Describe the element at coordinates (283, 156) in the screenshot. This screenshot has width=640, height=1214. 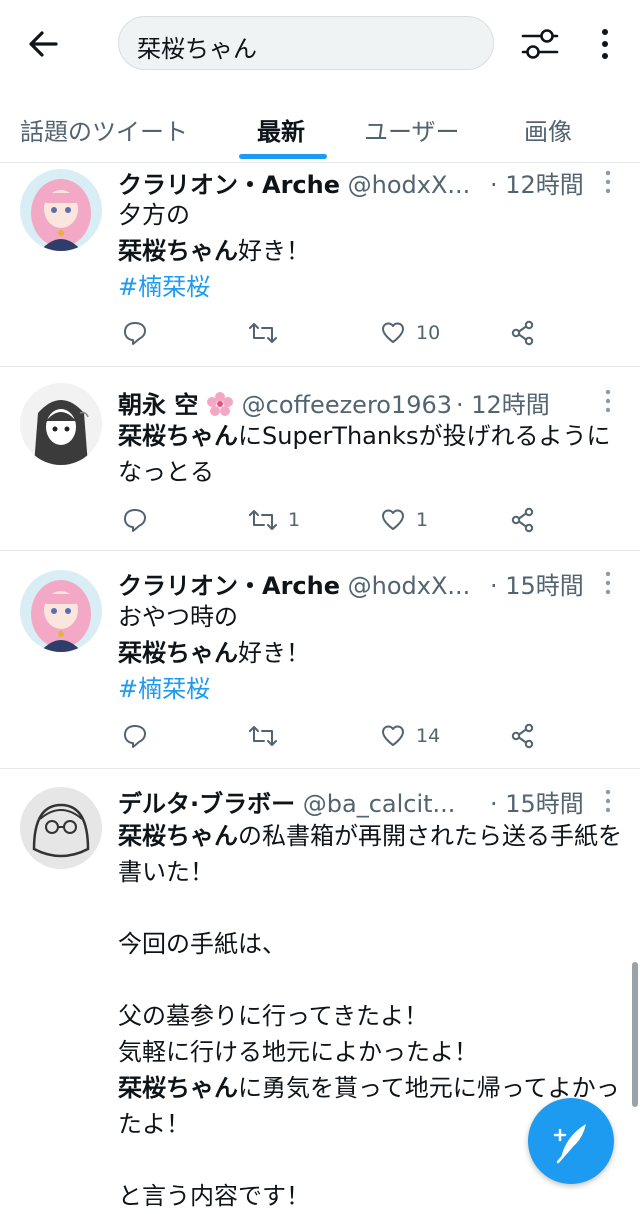
I see `active-tab-indicator` at that location.